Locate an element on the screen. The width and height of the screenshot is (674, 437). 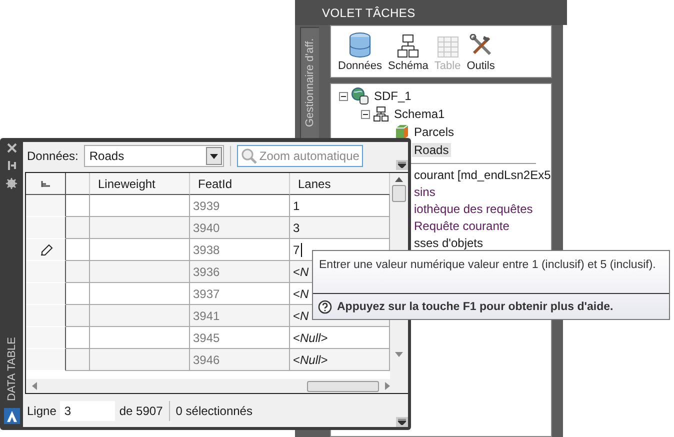
table-cell: 3936 is located at coordinates (240, 272).